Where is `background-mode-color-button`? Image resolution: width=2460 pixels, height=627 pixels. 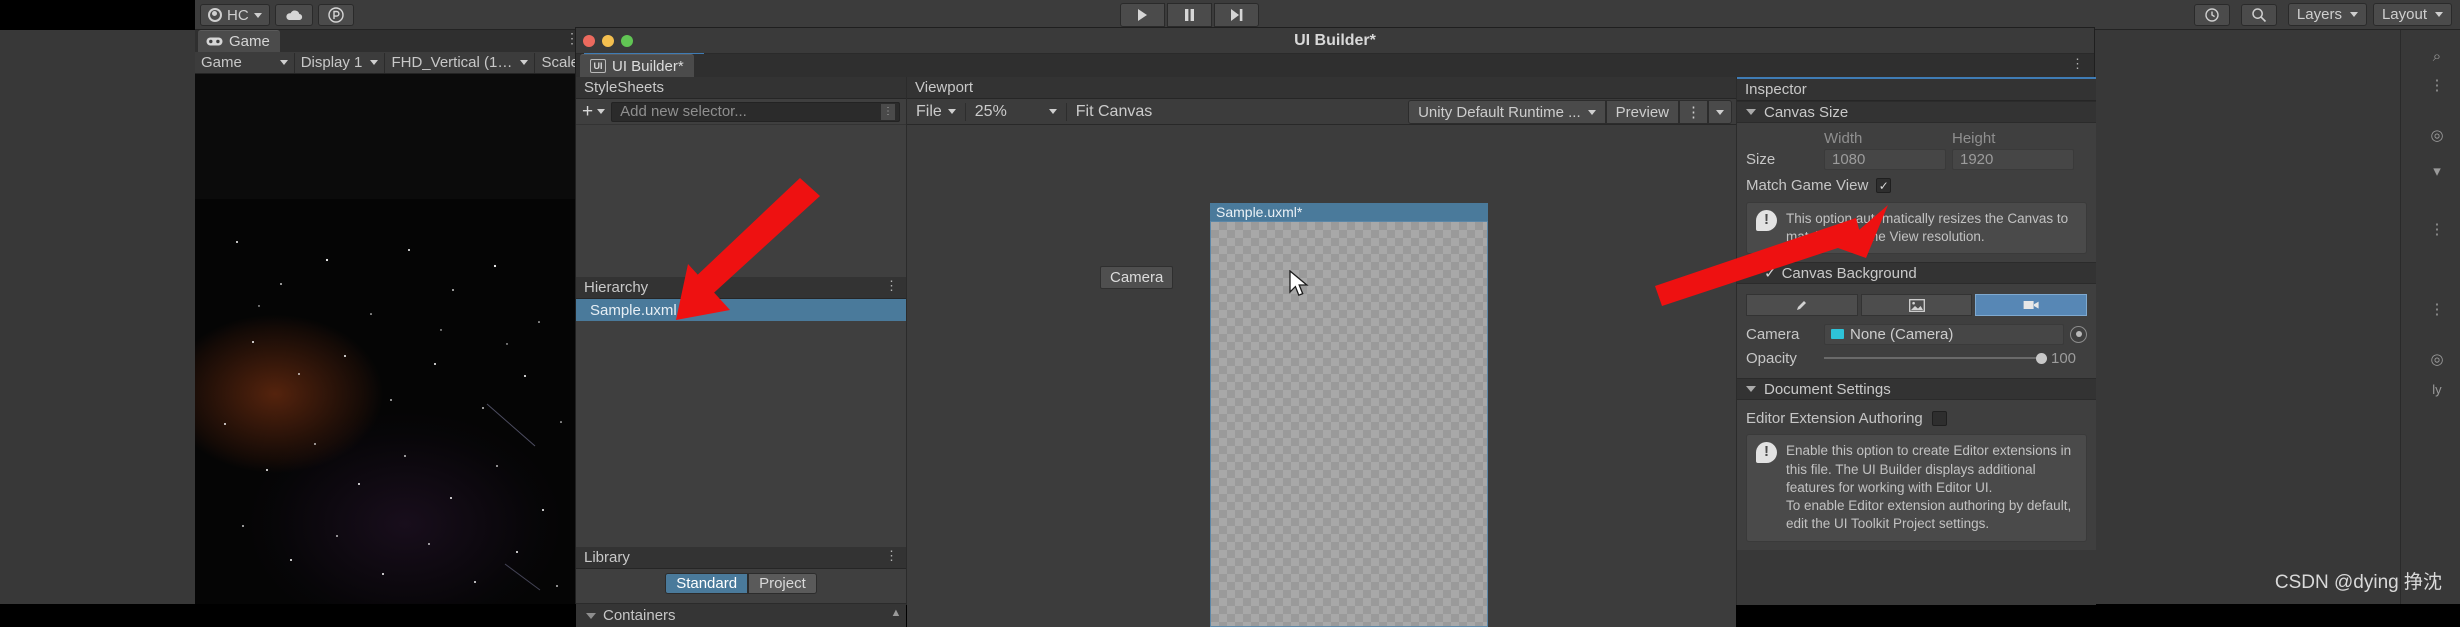 background-mode-color-button is located at coordinates (1802, 305).